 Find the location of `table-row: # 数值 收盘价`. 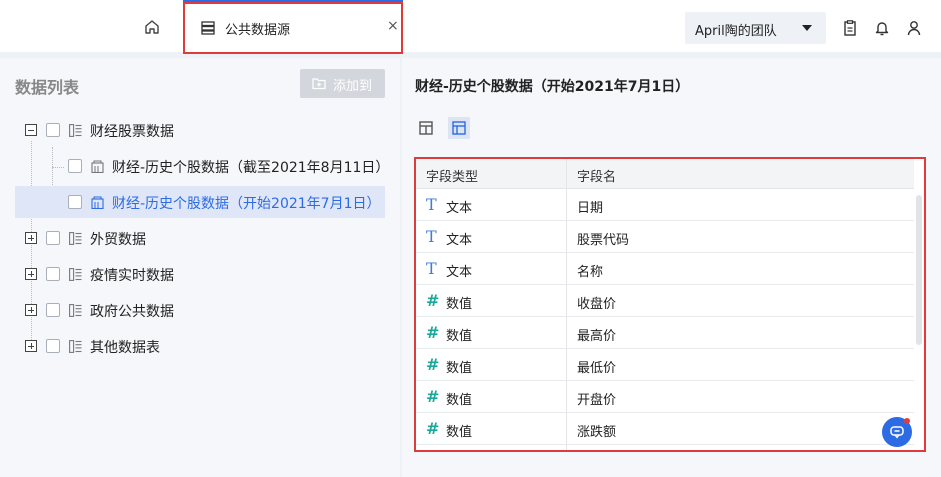

table-row: # 数值 收盘价 is located at coordinates (665, 301).